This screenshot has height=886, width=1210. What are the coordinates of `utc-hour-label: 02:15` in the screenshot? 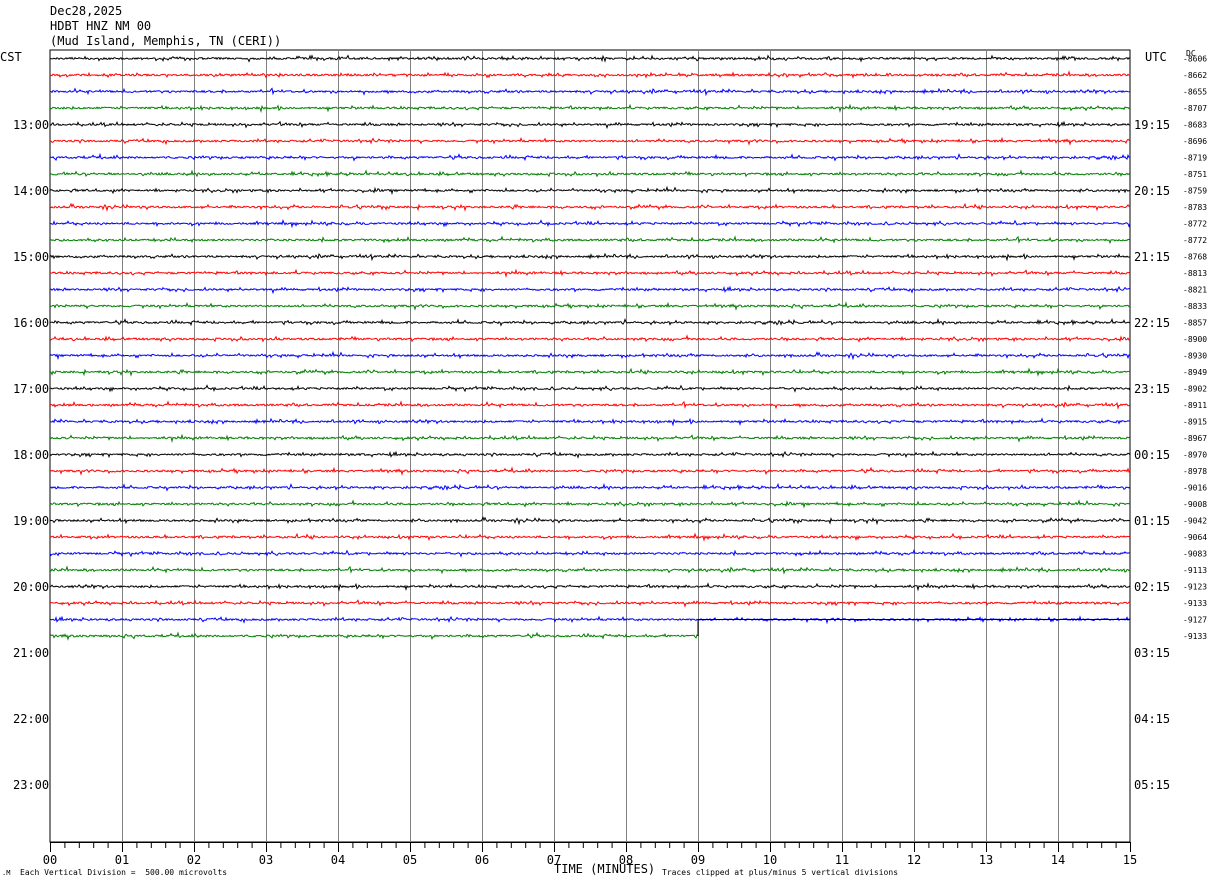 It's located at (1152, 586).